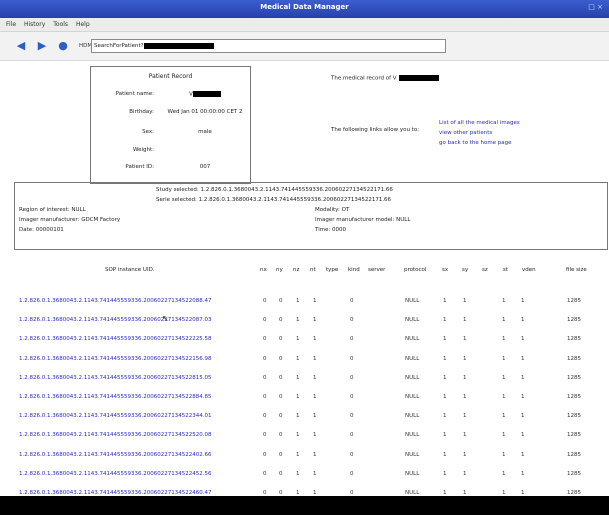 Image resolution: width=609 pixels, height=515 pixels. Describe the element at coordinates (529, 270) in the screenshot. I see `col-header-vden: vden` at that location.